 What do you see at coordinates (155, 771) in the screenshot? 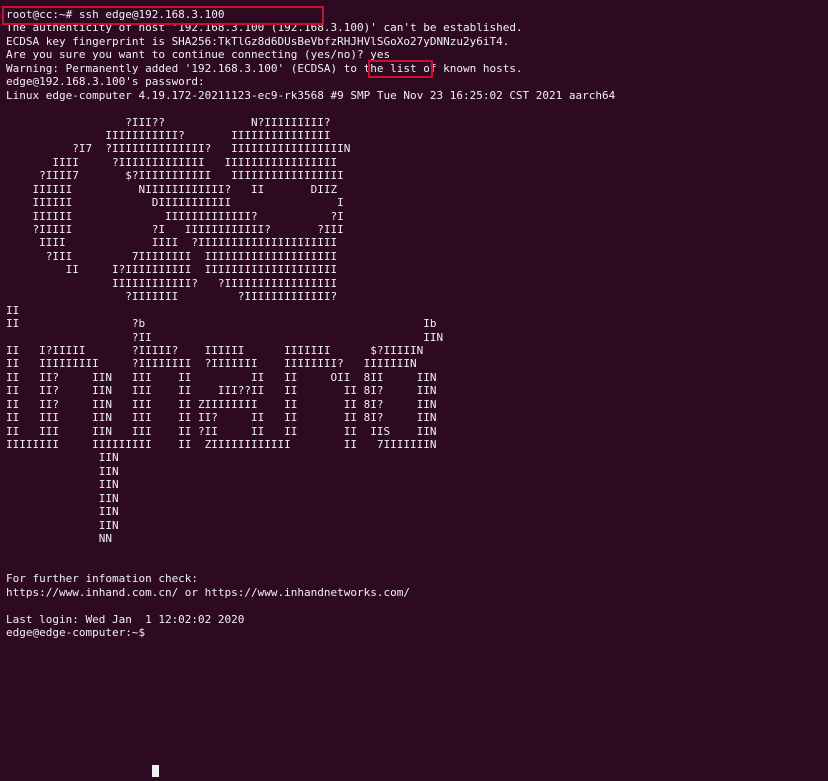
I see `terminal-cursor` at bounding box center [155, 771].